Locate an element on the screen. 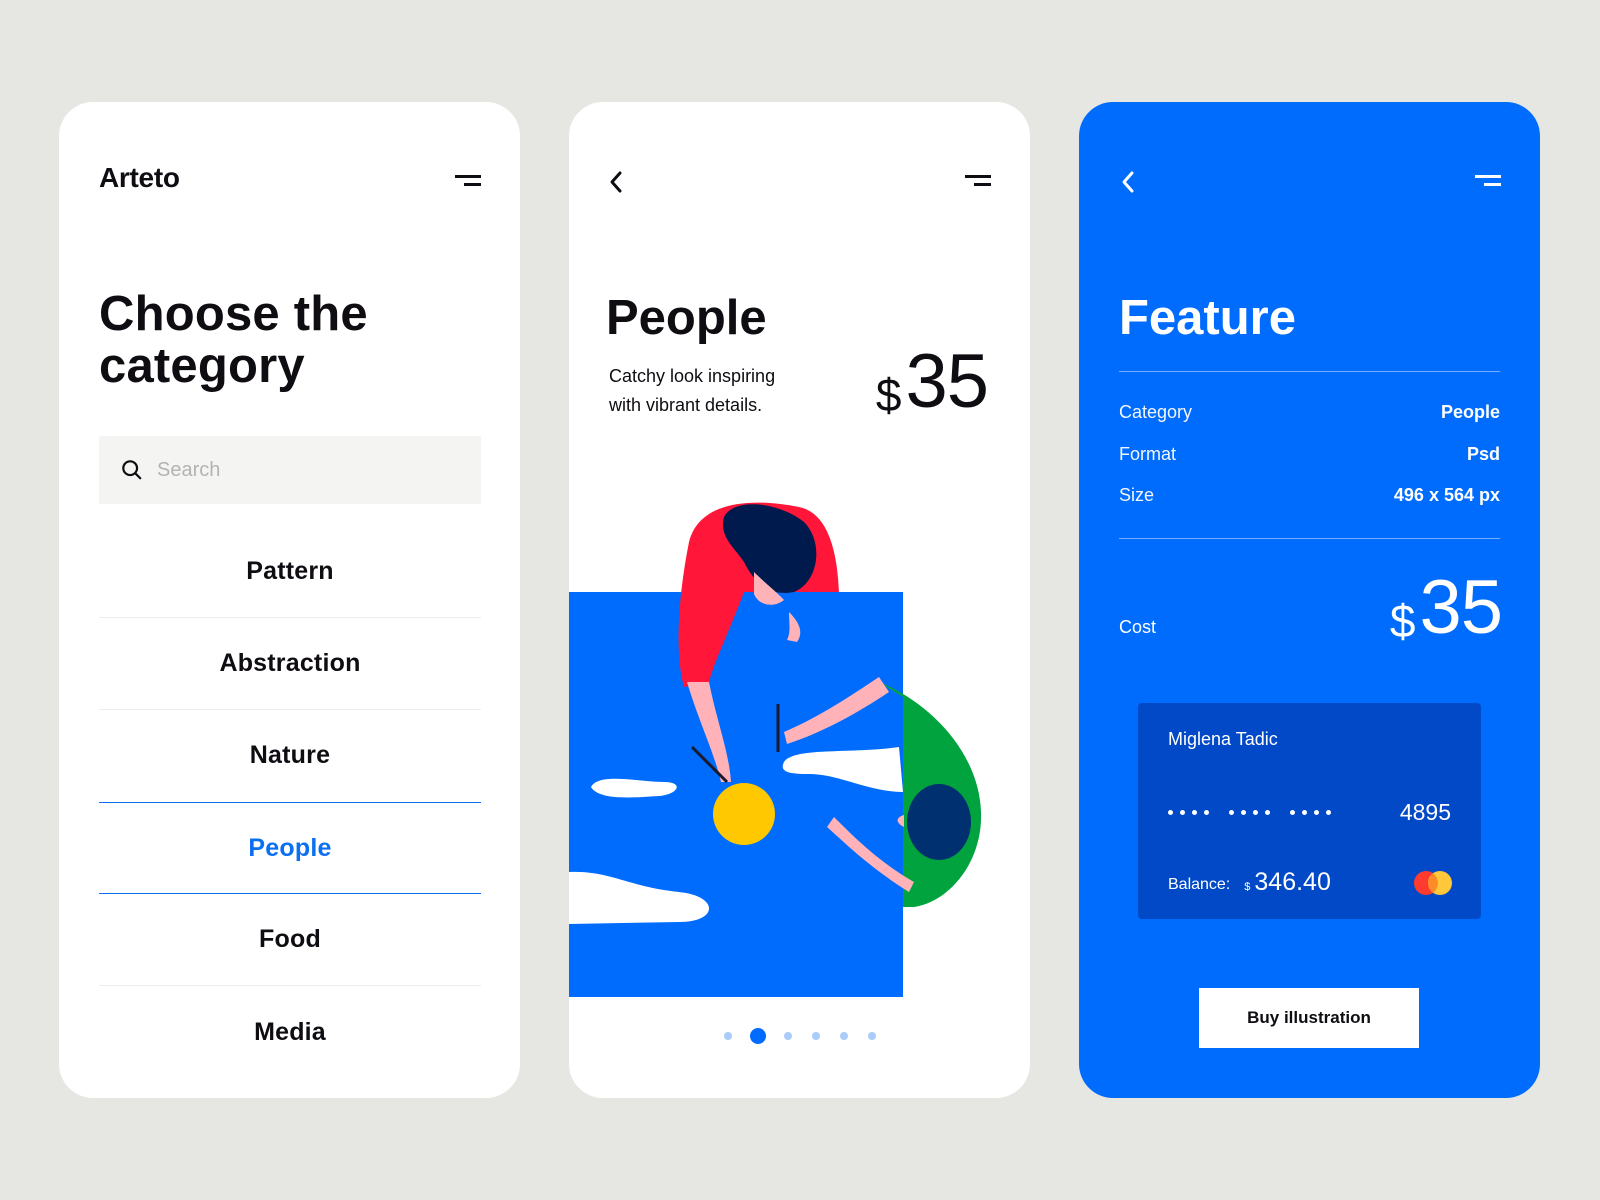 The width and height of the screenshot is (1600, 1200). category-item-media: Media is located at coordinates (290, 1032).